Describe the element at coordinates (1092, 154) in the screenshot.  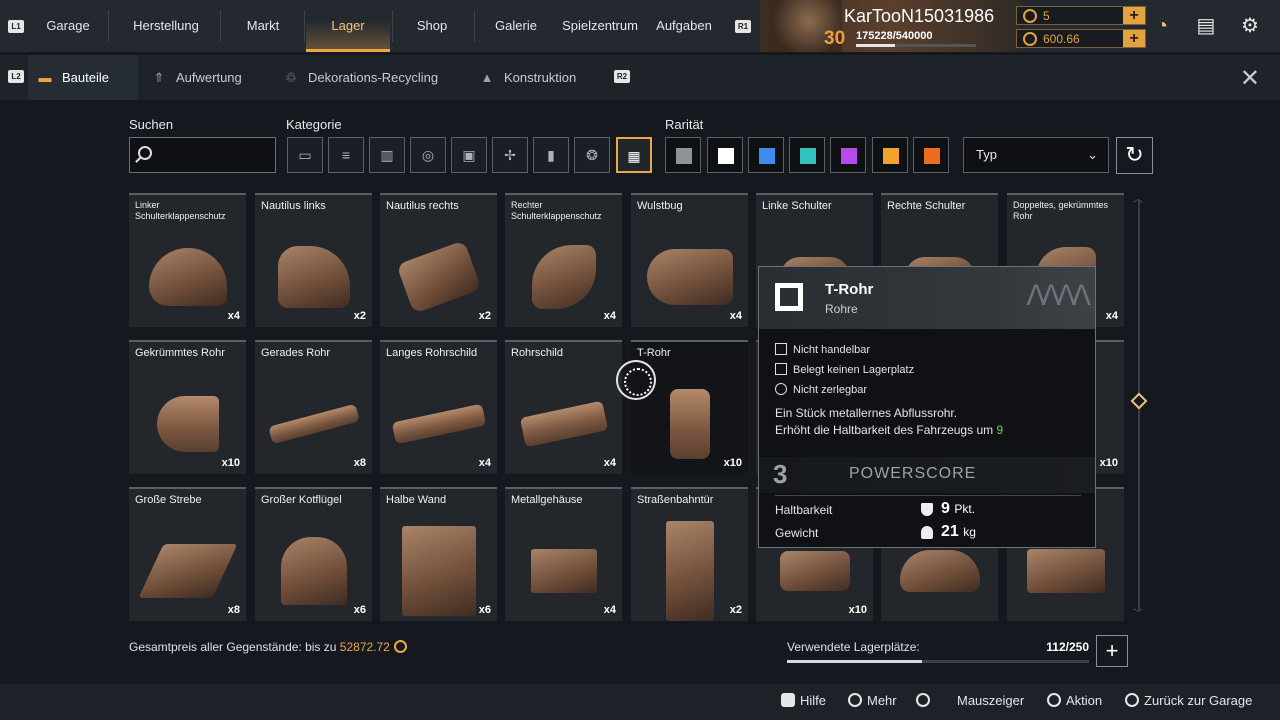
I see `chevron-down-icon: ⌄` at that location.